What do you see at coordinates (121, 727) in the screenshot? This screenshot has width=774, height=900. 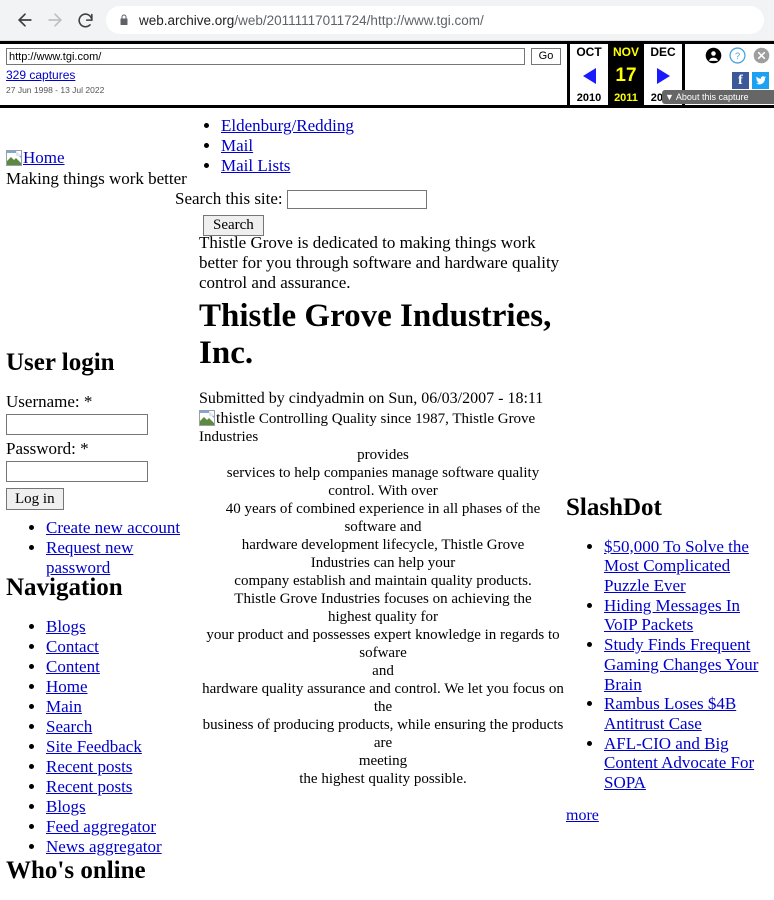 I see `list-item: Search` at bounding box center [121, 727].